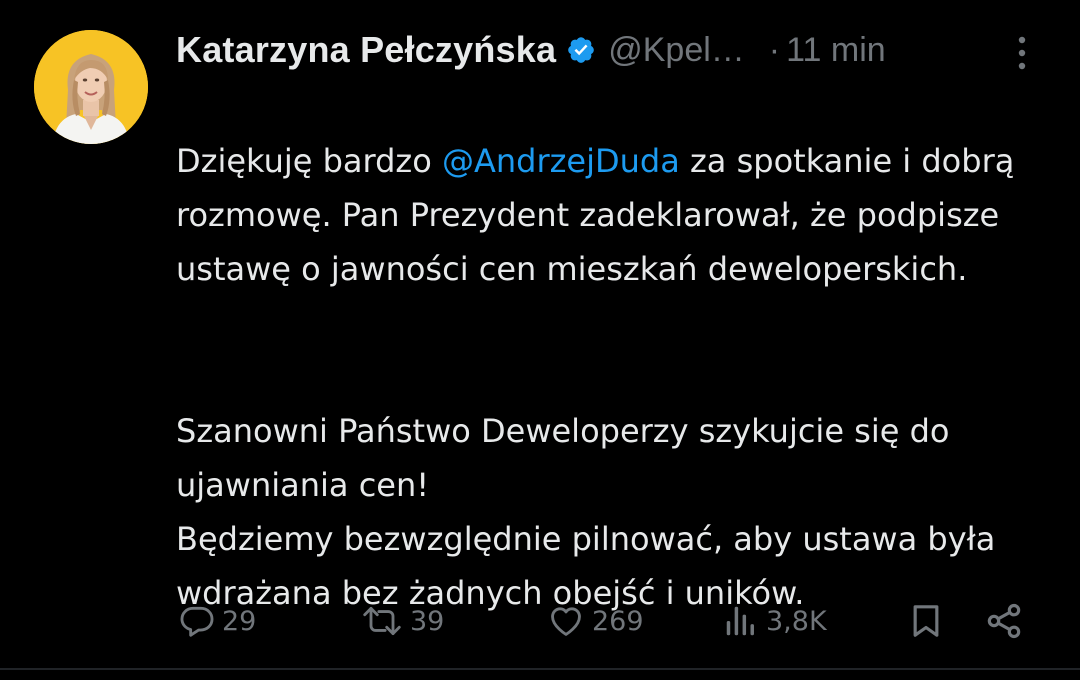 Image resolution: width=1080 pixels, height=680 pixels. I want to click on like-count: 269, so click(618, 621).